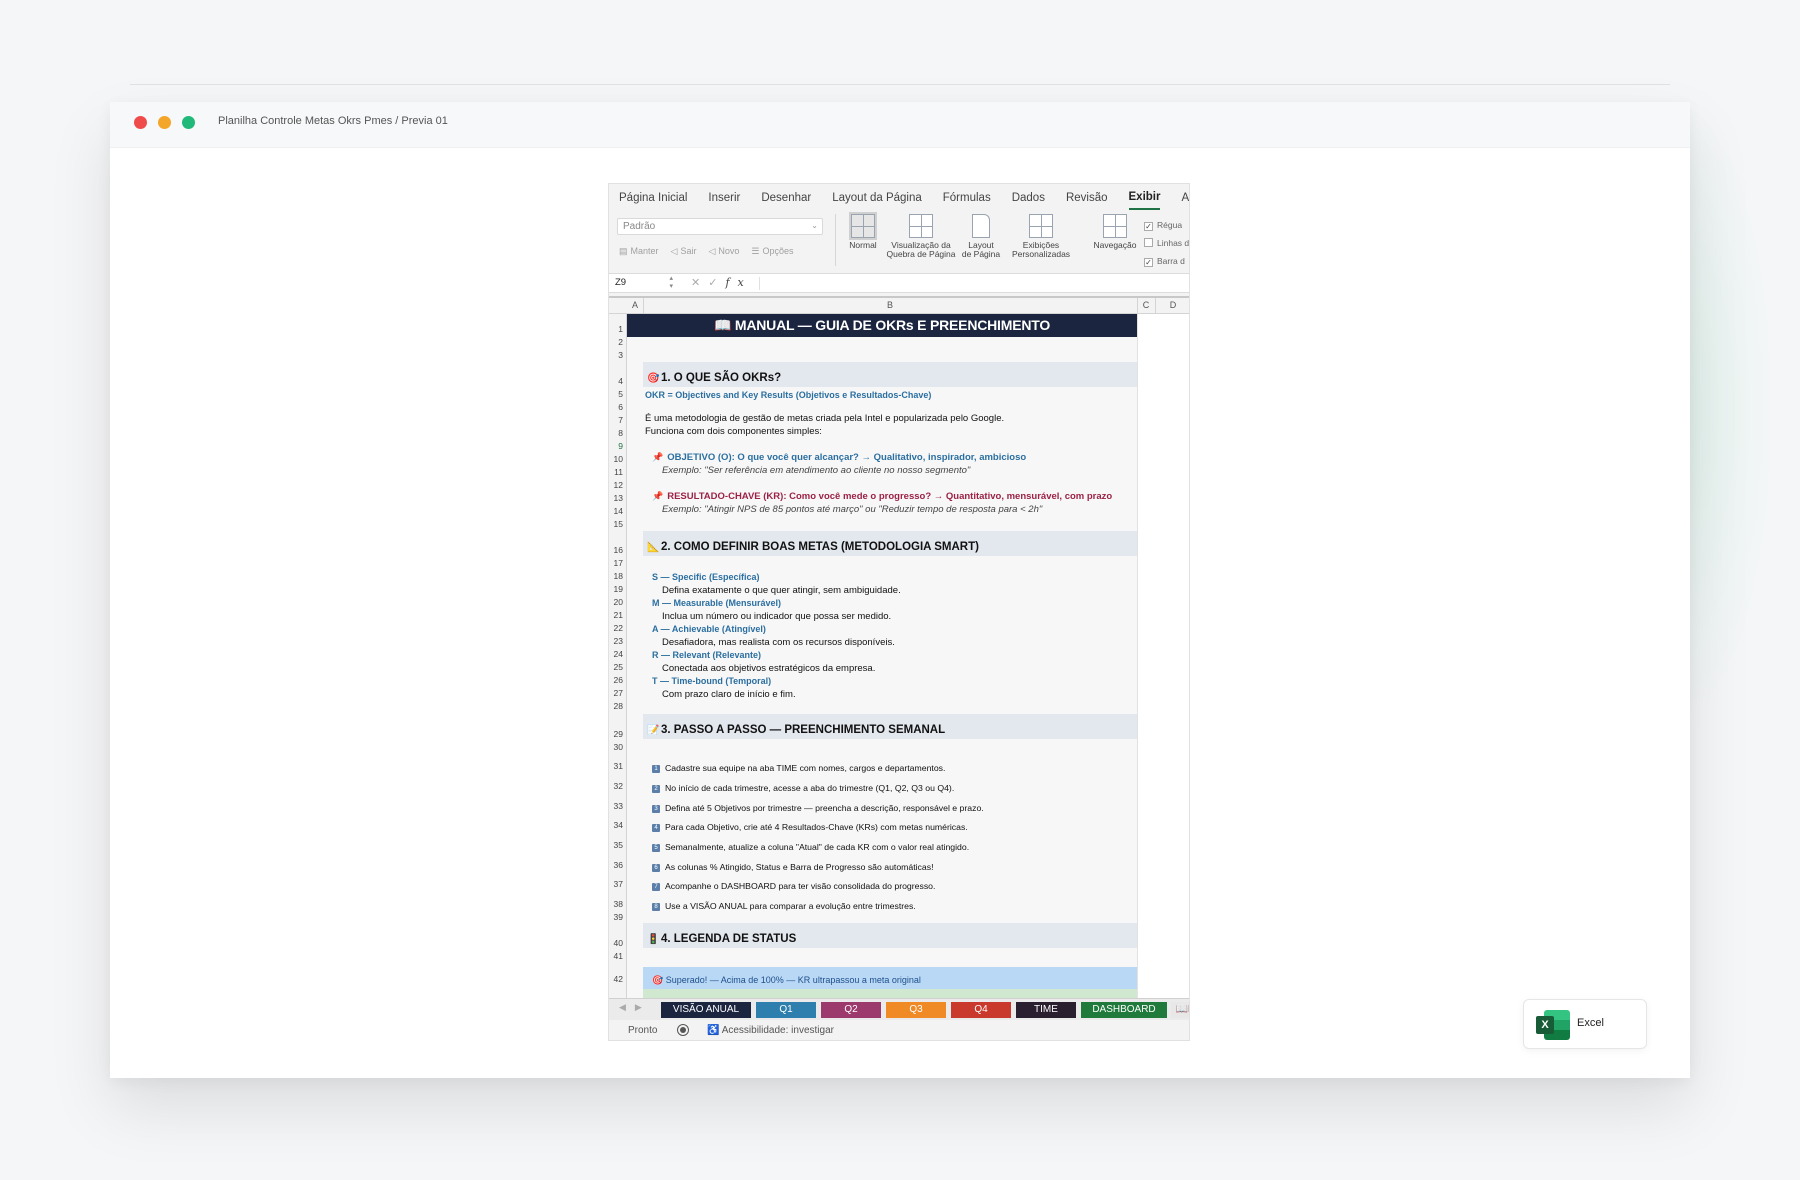 The width and height of the screenshot is (1800, 1180). What do you see at coordinates (188, 122) in the screenshot?
I see `maximize-window-icon` at bounding box center [188, 122].